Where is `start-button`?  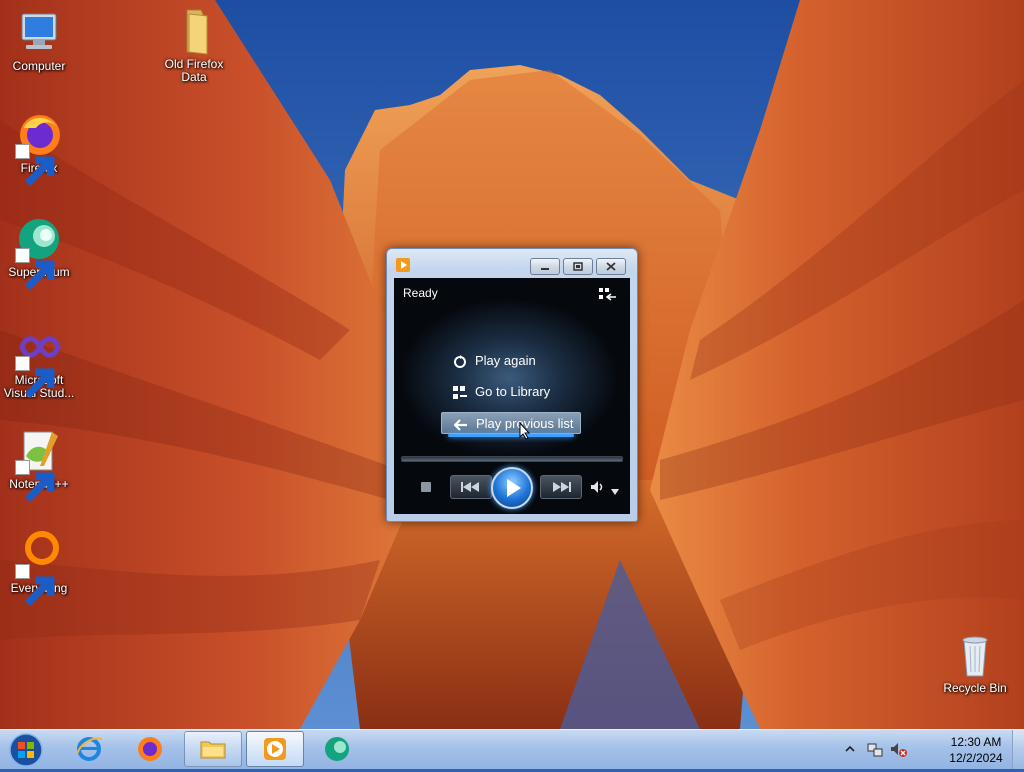 start-button is located at coordinates (26, 750).